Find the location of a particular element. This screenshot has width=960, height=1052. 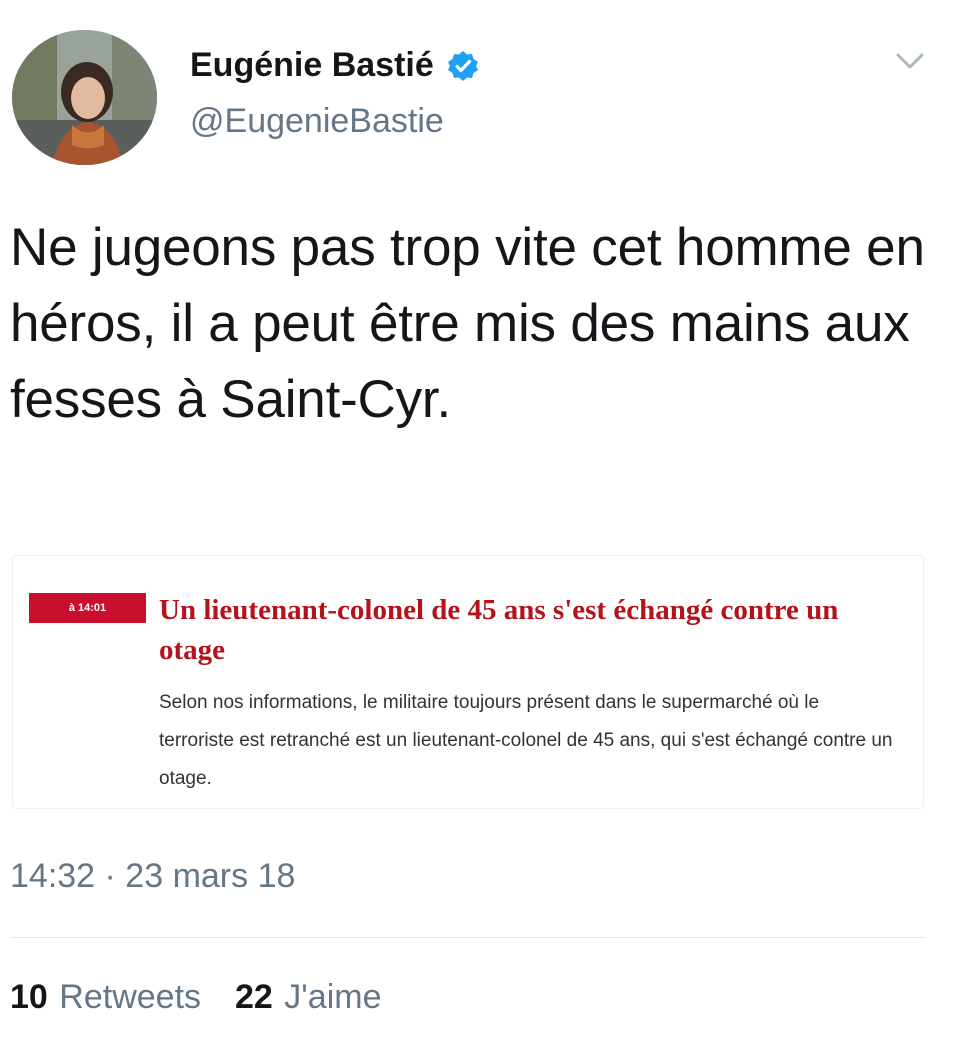

author-handle: @EugenieBastie is located at coordinates (317, 121).